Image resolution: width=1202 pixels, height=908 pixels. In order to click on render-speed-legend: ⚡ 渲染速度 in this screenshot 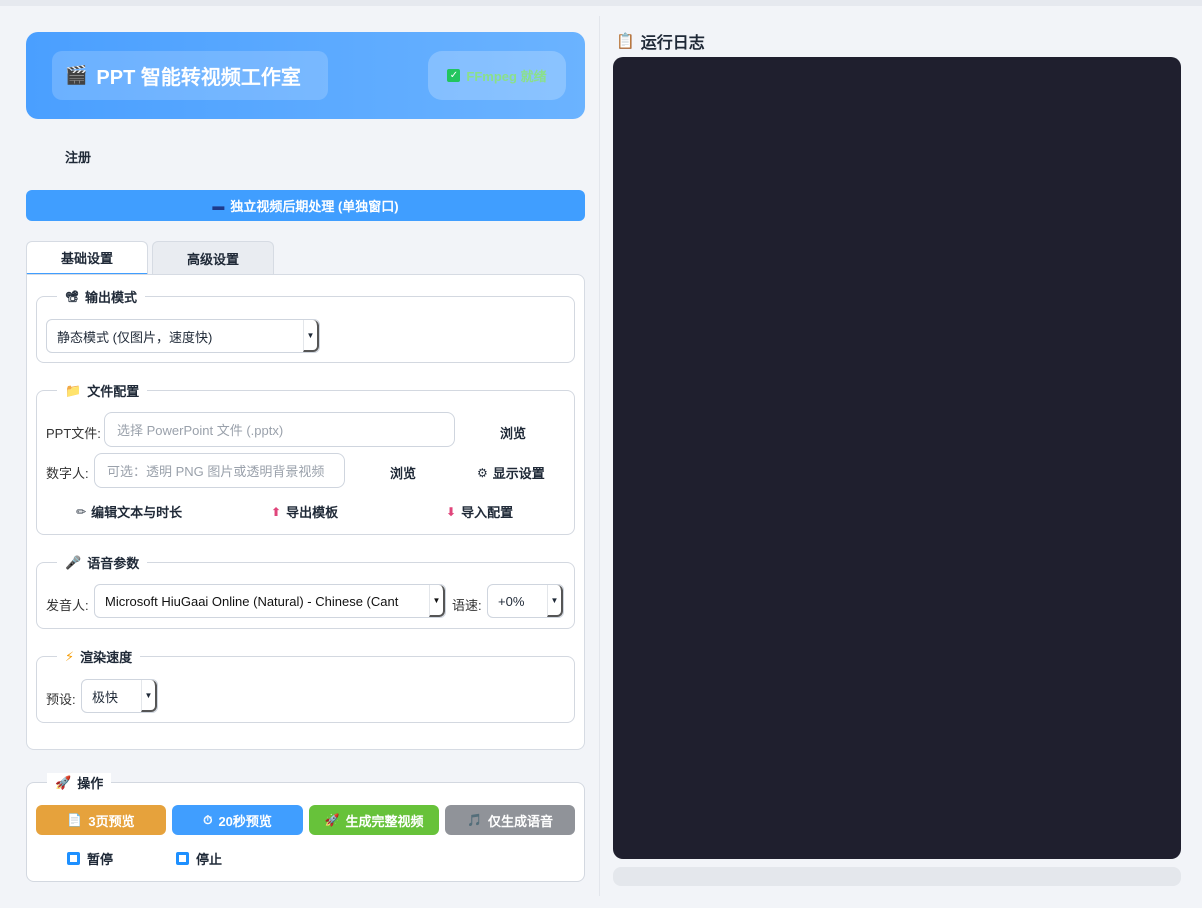, I will do `click(99, 656)`.